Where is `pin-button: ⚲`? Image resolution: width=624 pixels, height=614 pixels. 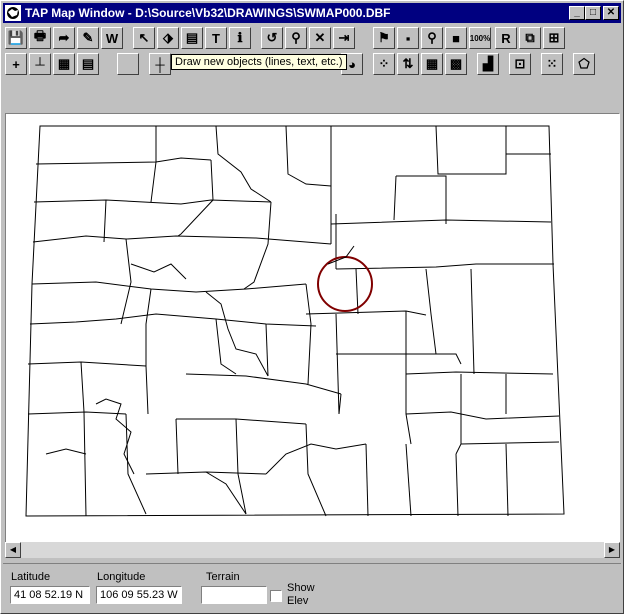
pin-button: ⚲ is located at coordinates (432, 38).